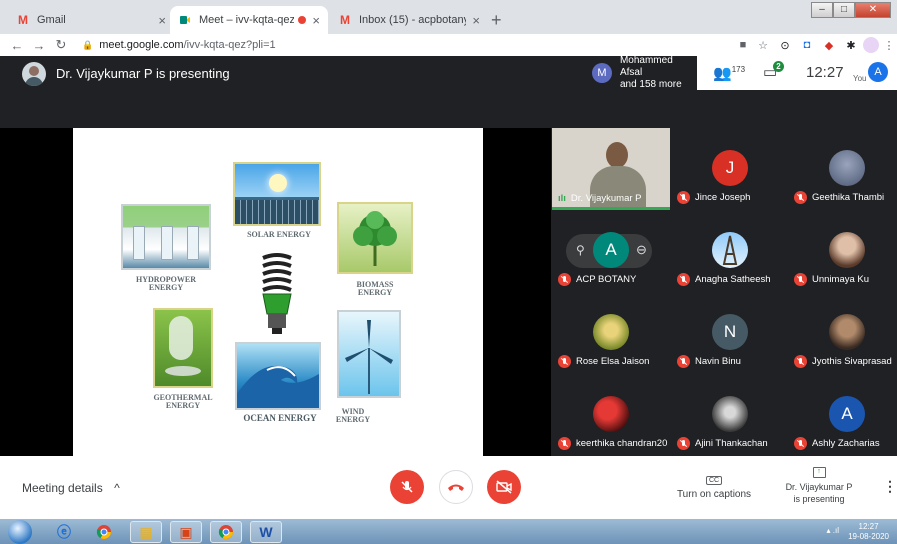  I want to click on meet-top-panel: 👥173 ▭ 2 12:27 You A, so click(797, 73).